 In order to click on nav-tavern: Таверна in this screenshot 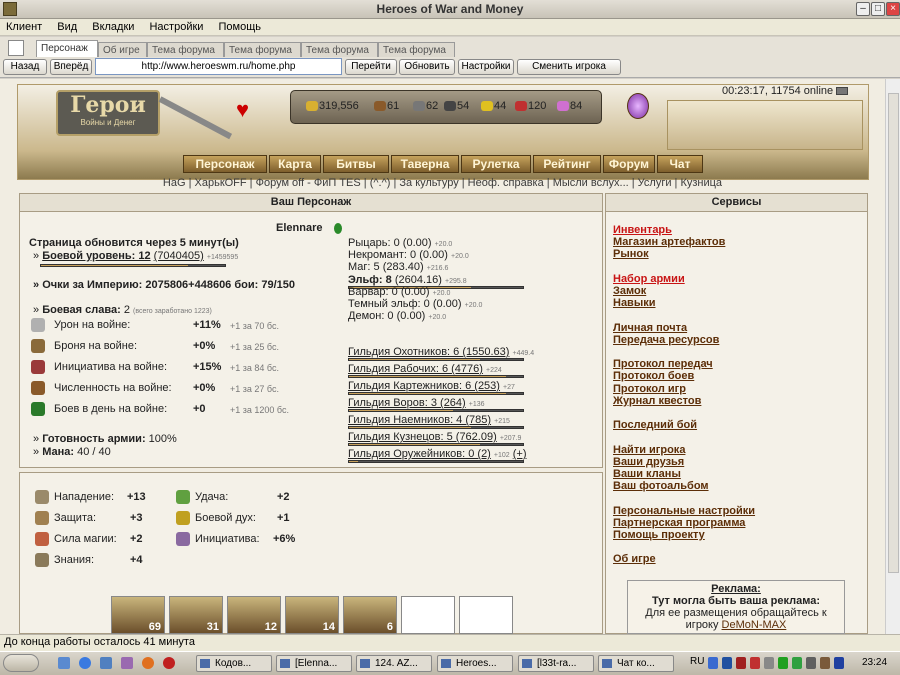, I will do `click(425, 164)`.